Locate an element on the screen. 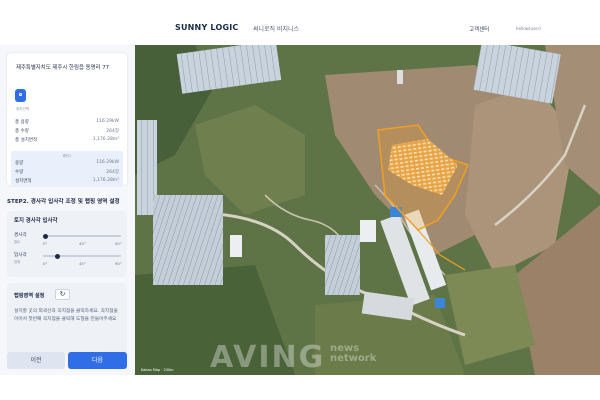  incidence-label: 입사각 is located at coordinates (20, 255).